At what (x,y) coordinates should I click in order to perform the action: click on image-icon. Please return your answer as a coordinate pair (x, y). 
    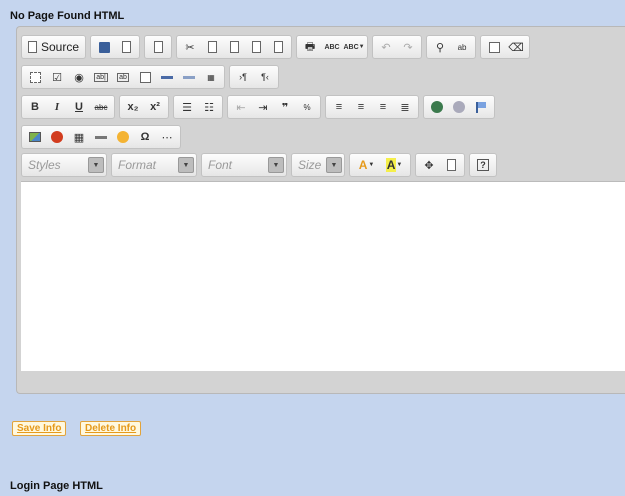
    Looking at the image, I should click on (35, 137).